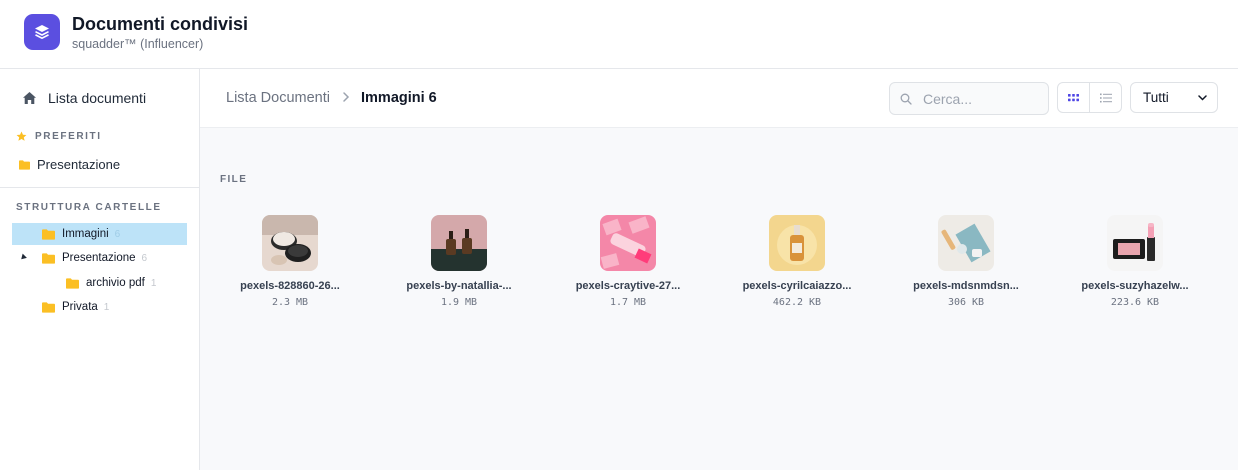  I want to click on file-card: pexels-suzyhazelw... 223.6 KB, so click(1135, 265).